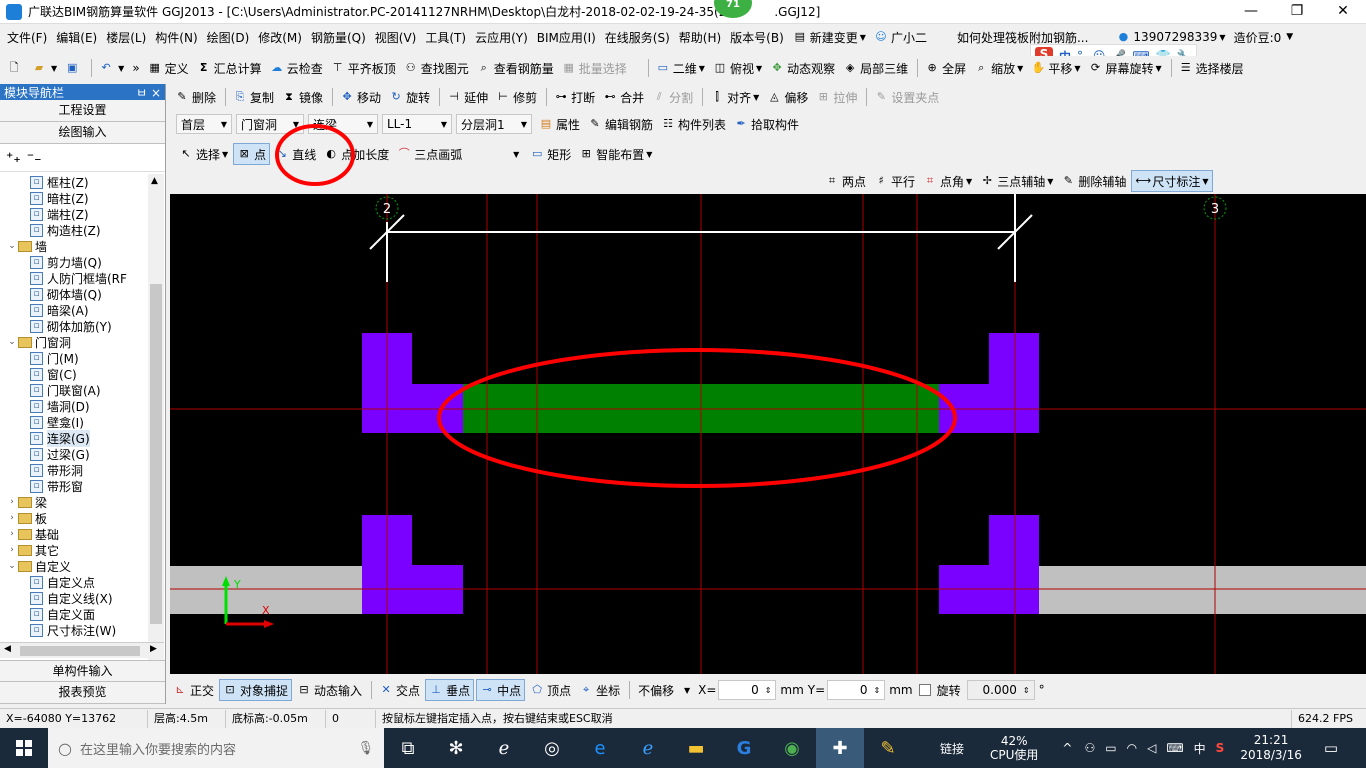  What do you see at coordinates (664, 690) in the screenshot?
I see `offset-mode-select: 不偏移 ▼` at bounding box center [664, 690].